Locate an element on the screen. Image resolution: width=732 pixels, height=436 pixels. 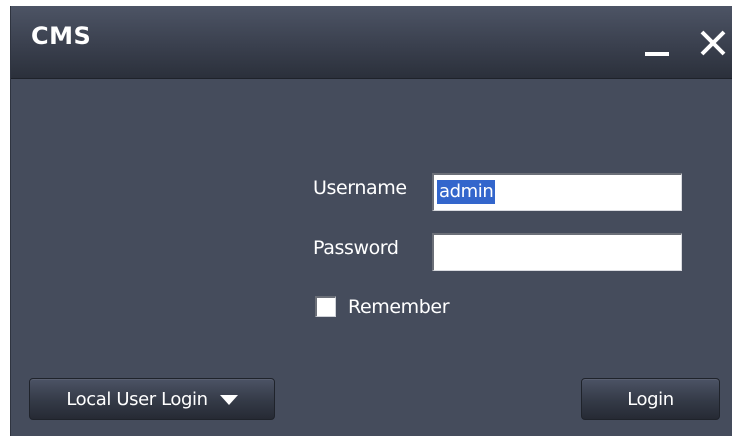
login-mode-label: Local User Login is located at coordinates (137, 399).